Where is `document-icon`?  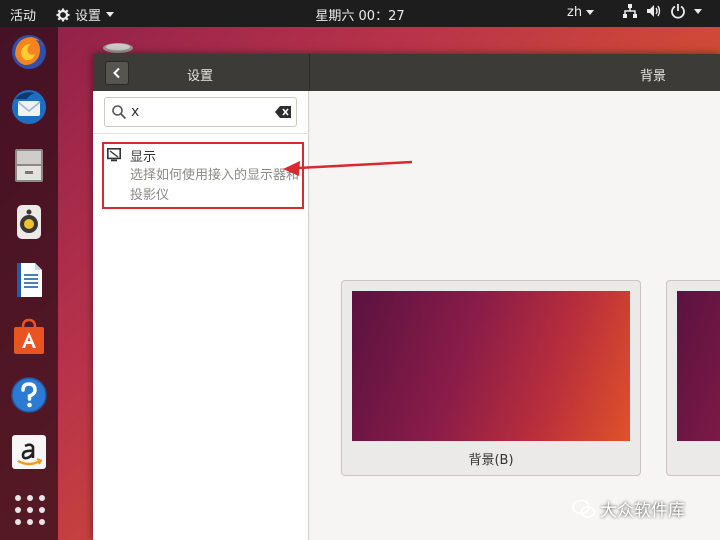
document-icon is located at coordinates (29, 280).